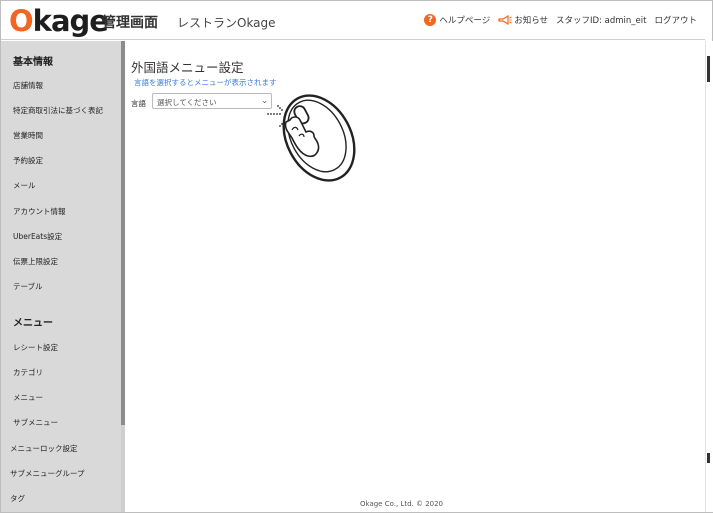  What do you see at coordinates (47, 473) in the screenshot?
I see `sidebar-item-submenu-group: サブメニューグループ` at bounding box center [47, 473].